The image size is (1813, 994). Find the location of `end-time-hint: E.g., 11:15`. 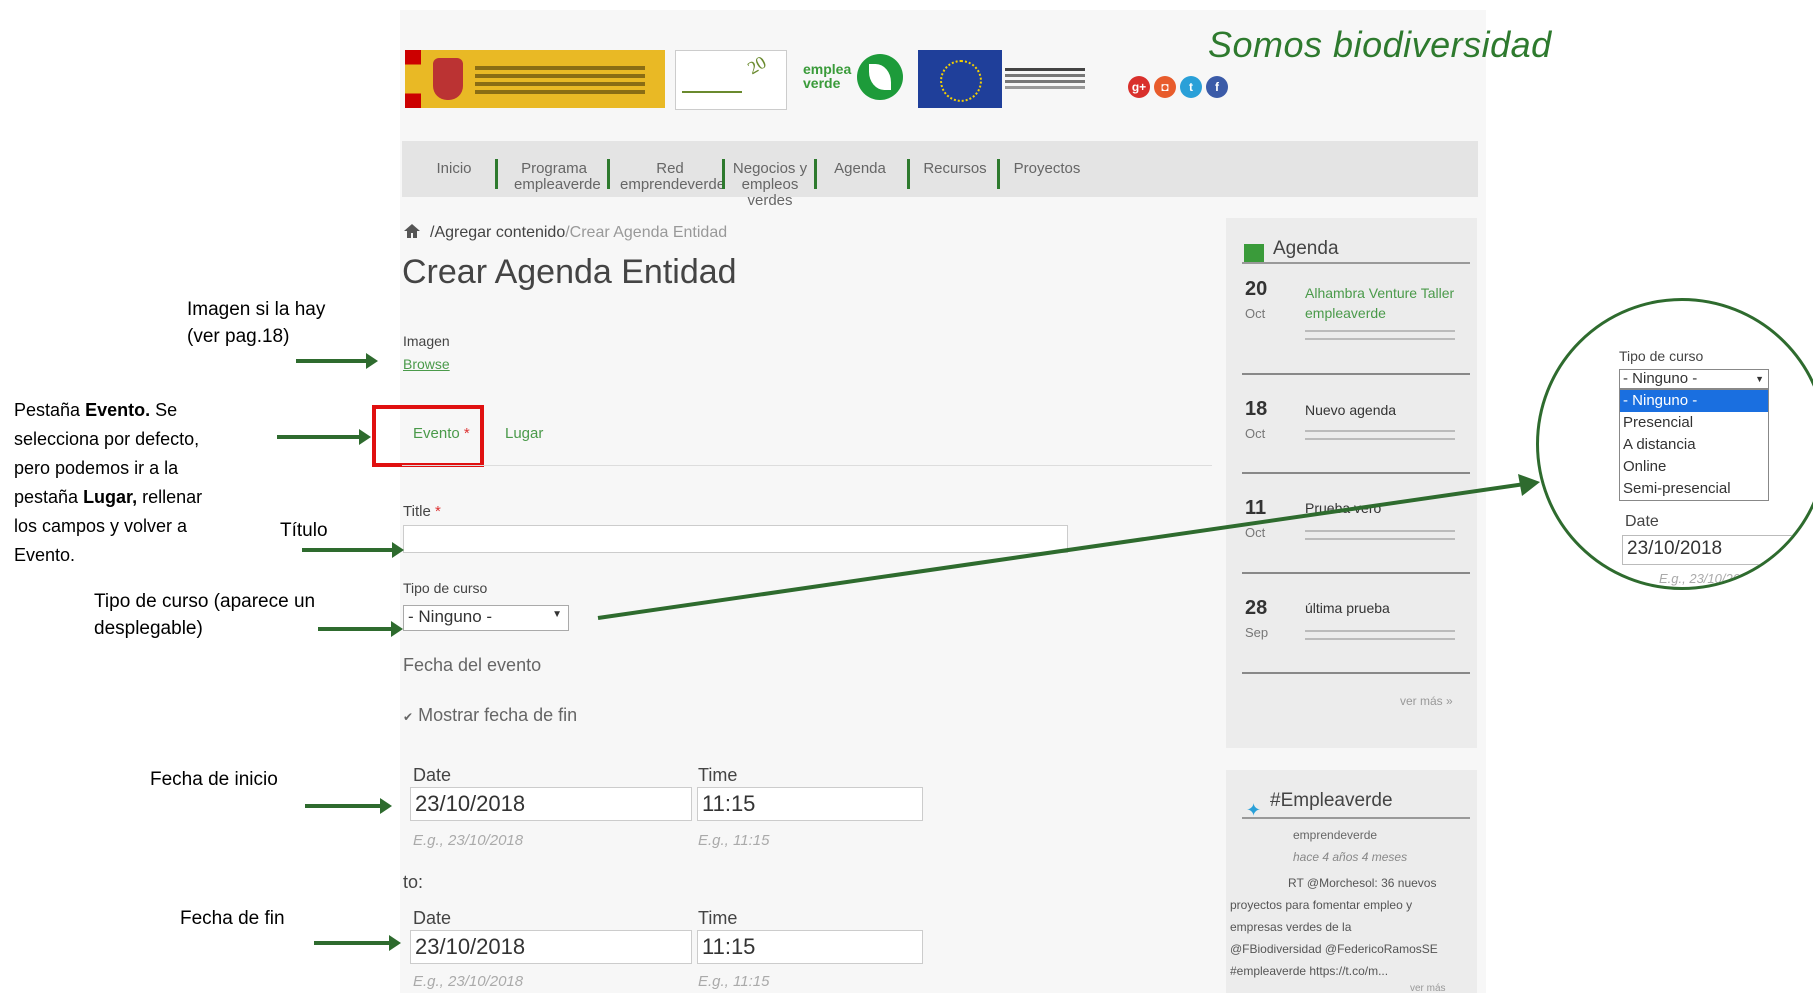

end-time-hint: E.g., 11:15 is located at coordinates (734, 981).